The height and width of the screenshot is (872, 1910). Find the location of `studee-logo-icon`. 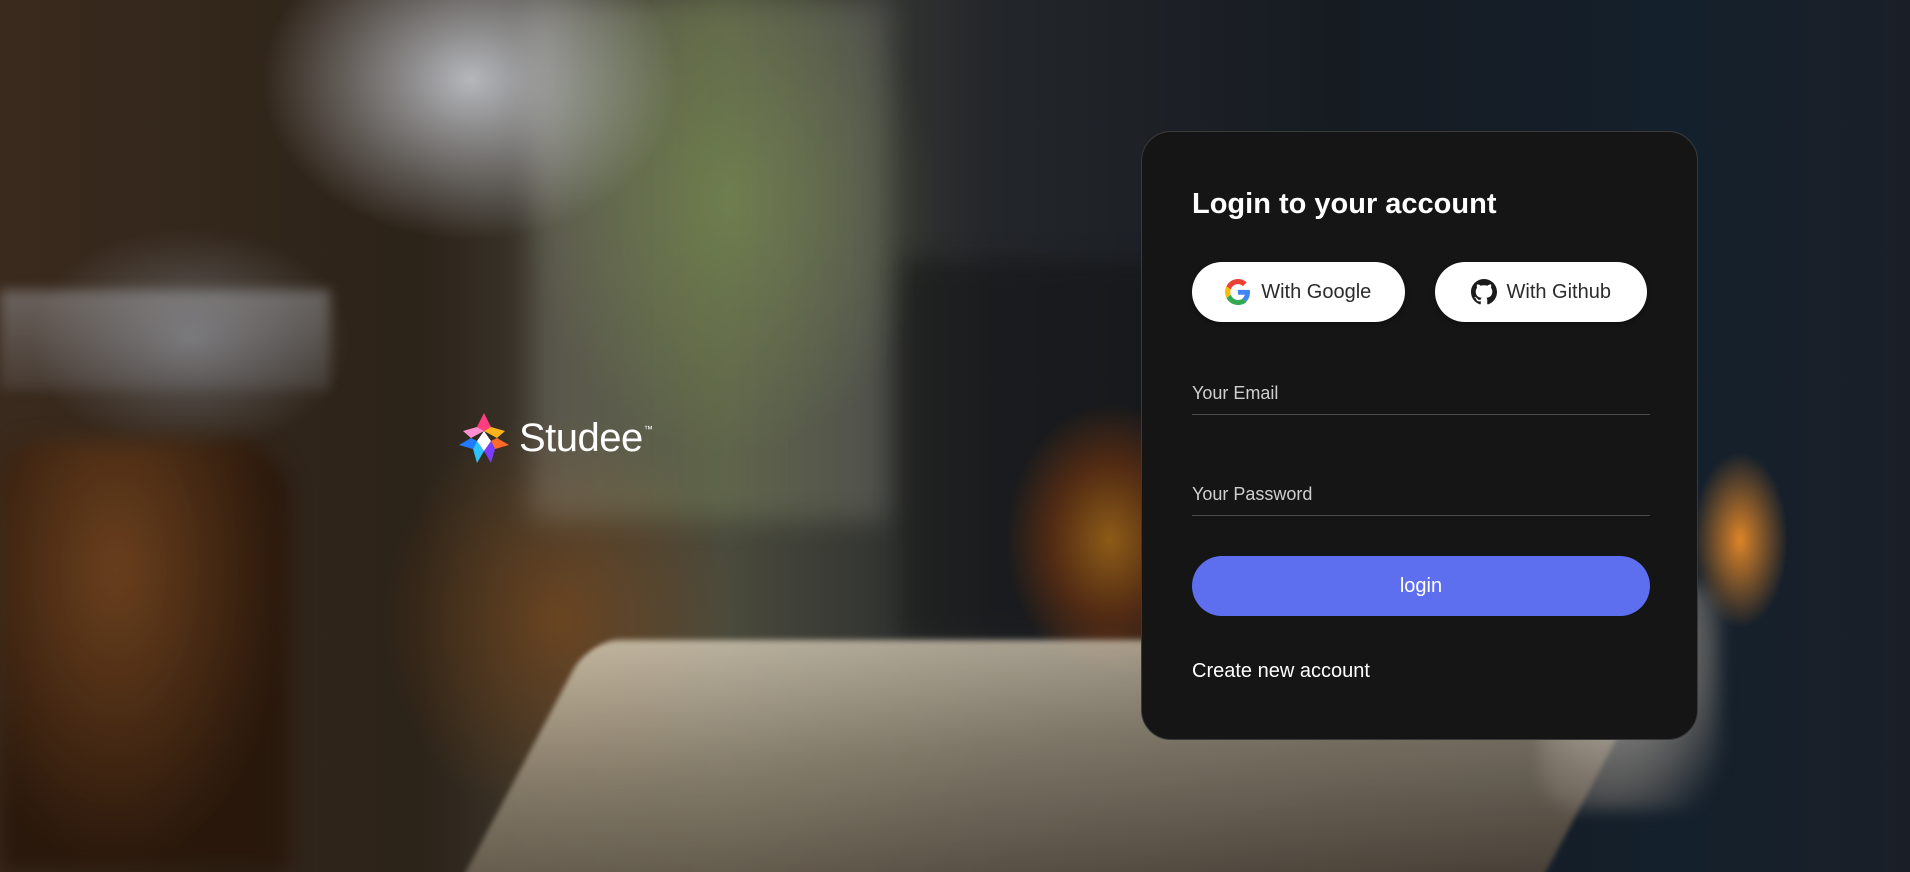

studee-logo-icon is located at coordinates (484, 438).